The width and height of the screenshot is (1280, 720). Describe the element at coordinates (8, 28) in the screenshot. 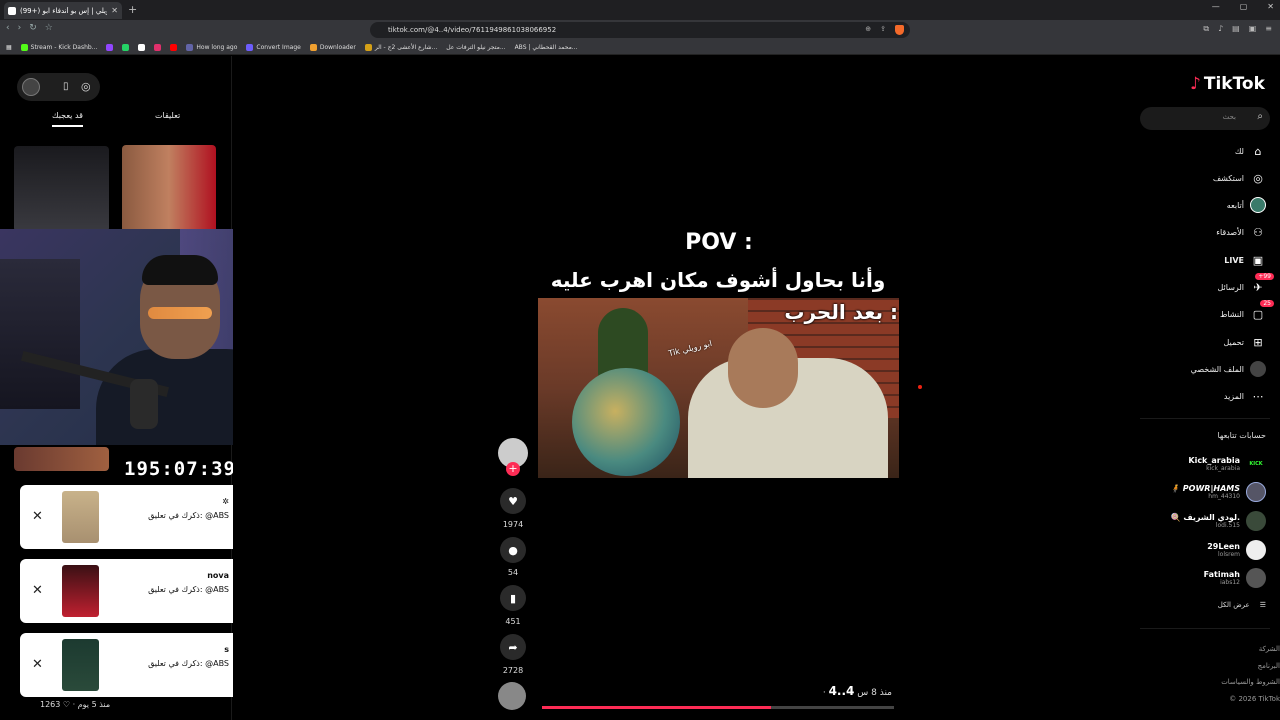

I see `back-icon: ‹` at that location.